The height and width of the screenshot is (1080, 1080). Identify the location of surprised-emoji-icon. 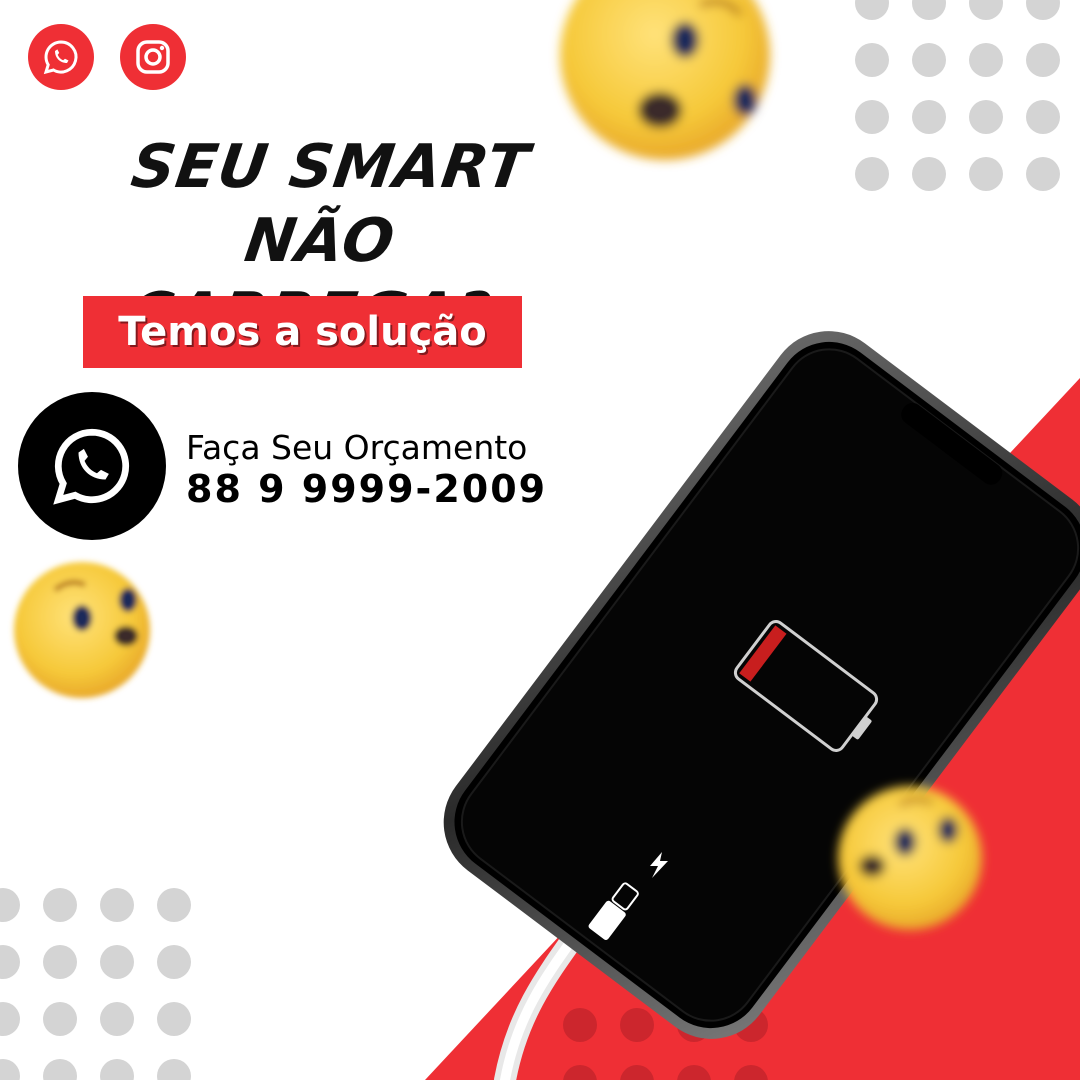
(910, 858).